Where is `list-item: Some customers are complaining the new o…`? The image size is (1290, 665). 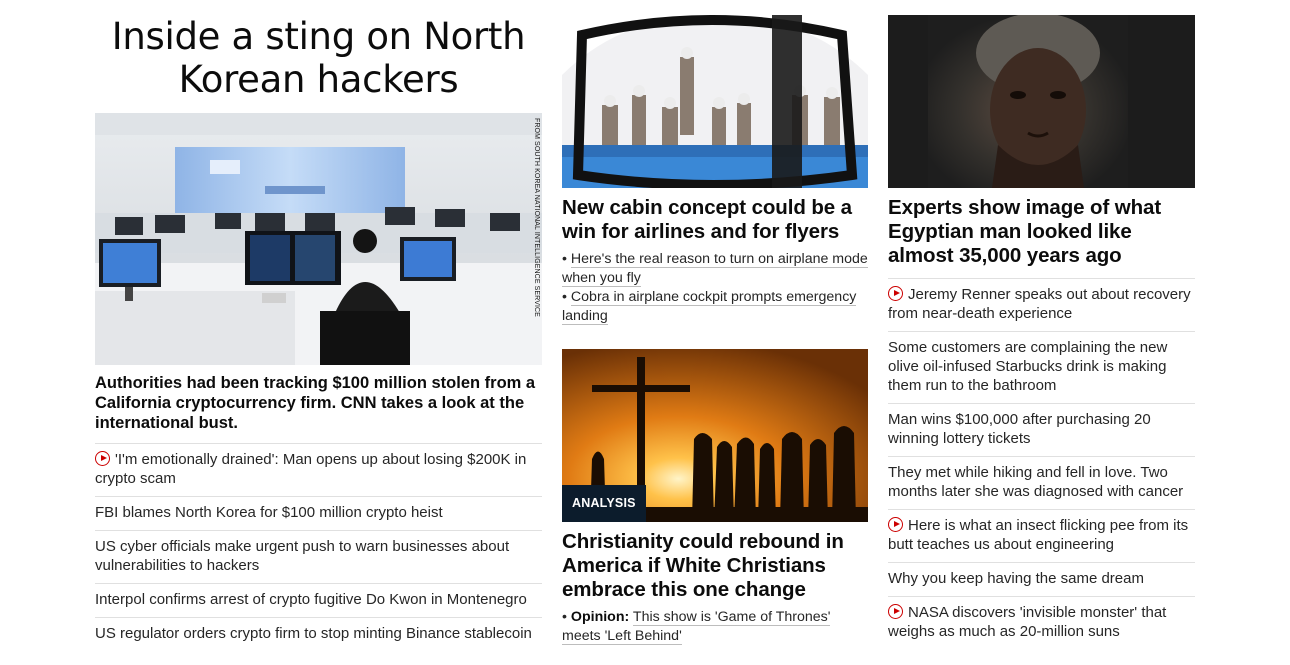
list-item: Some customers are complaining the new o… is located at coordinates (1041, 367).